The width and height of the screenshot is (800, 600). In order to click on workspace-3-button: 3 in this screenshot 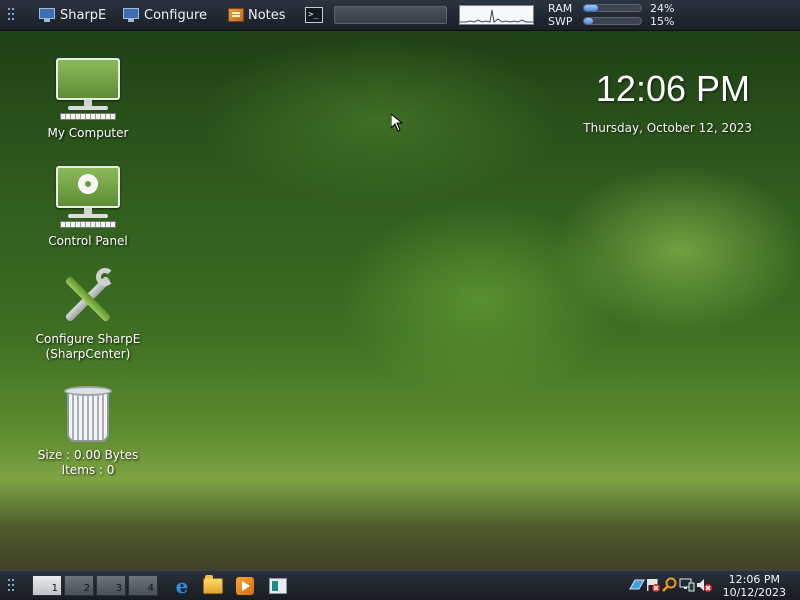, I will do `click(111, 585)`.